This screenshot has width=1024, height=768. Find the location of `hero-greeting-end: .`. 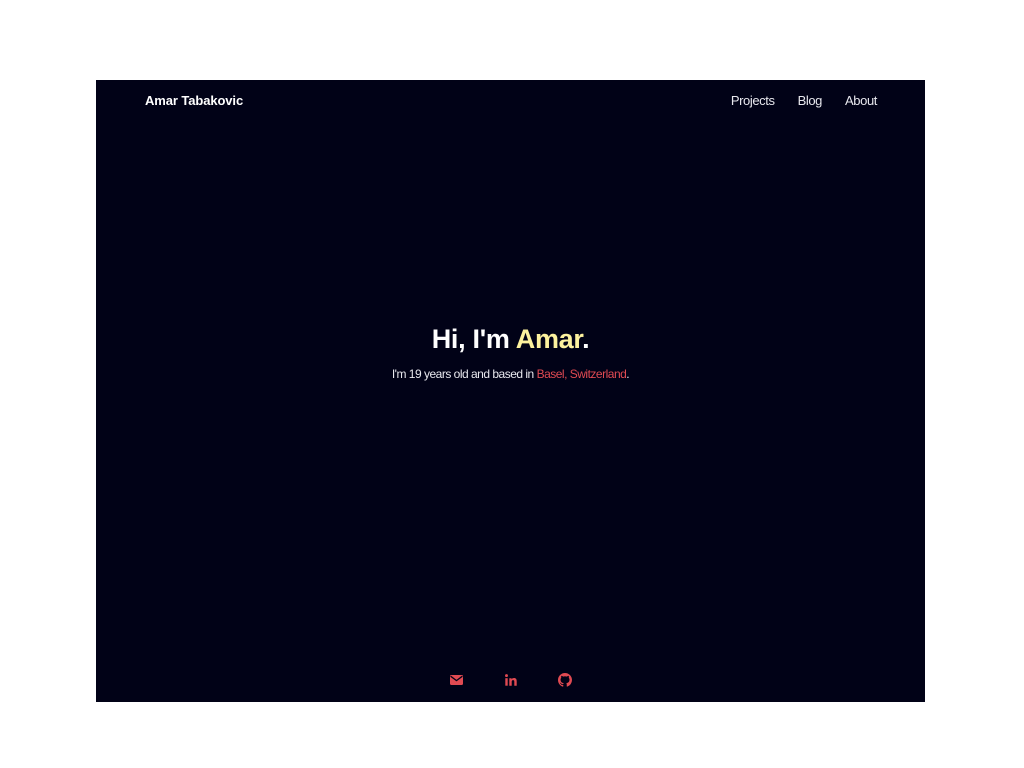

hero-greeting-end: . is located at coordinates (586, 339).